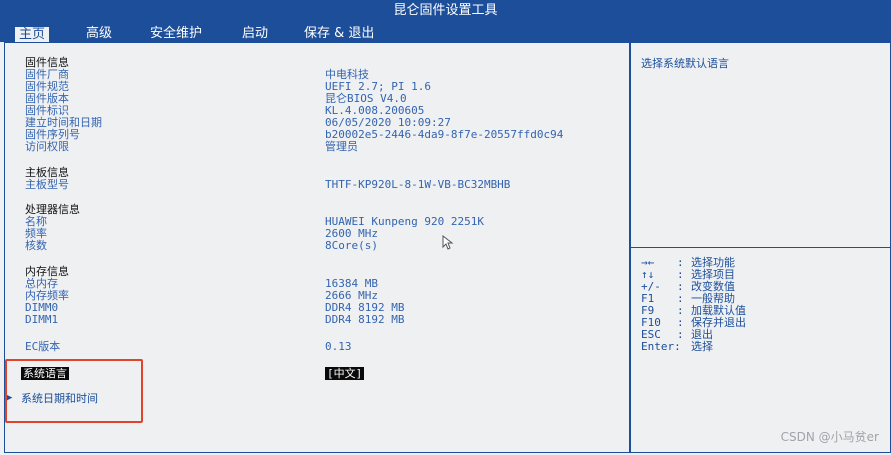 This screenshot has width=891, height=455. What do you see at coordinates (255, 34) in the screenshot?
I see `tab-boot: 启动` at bounding box center [255, 34].